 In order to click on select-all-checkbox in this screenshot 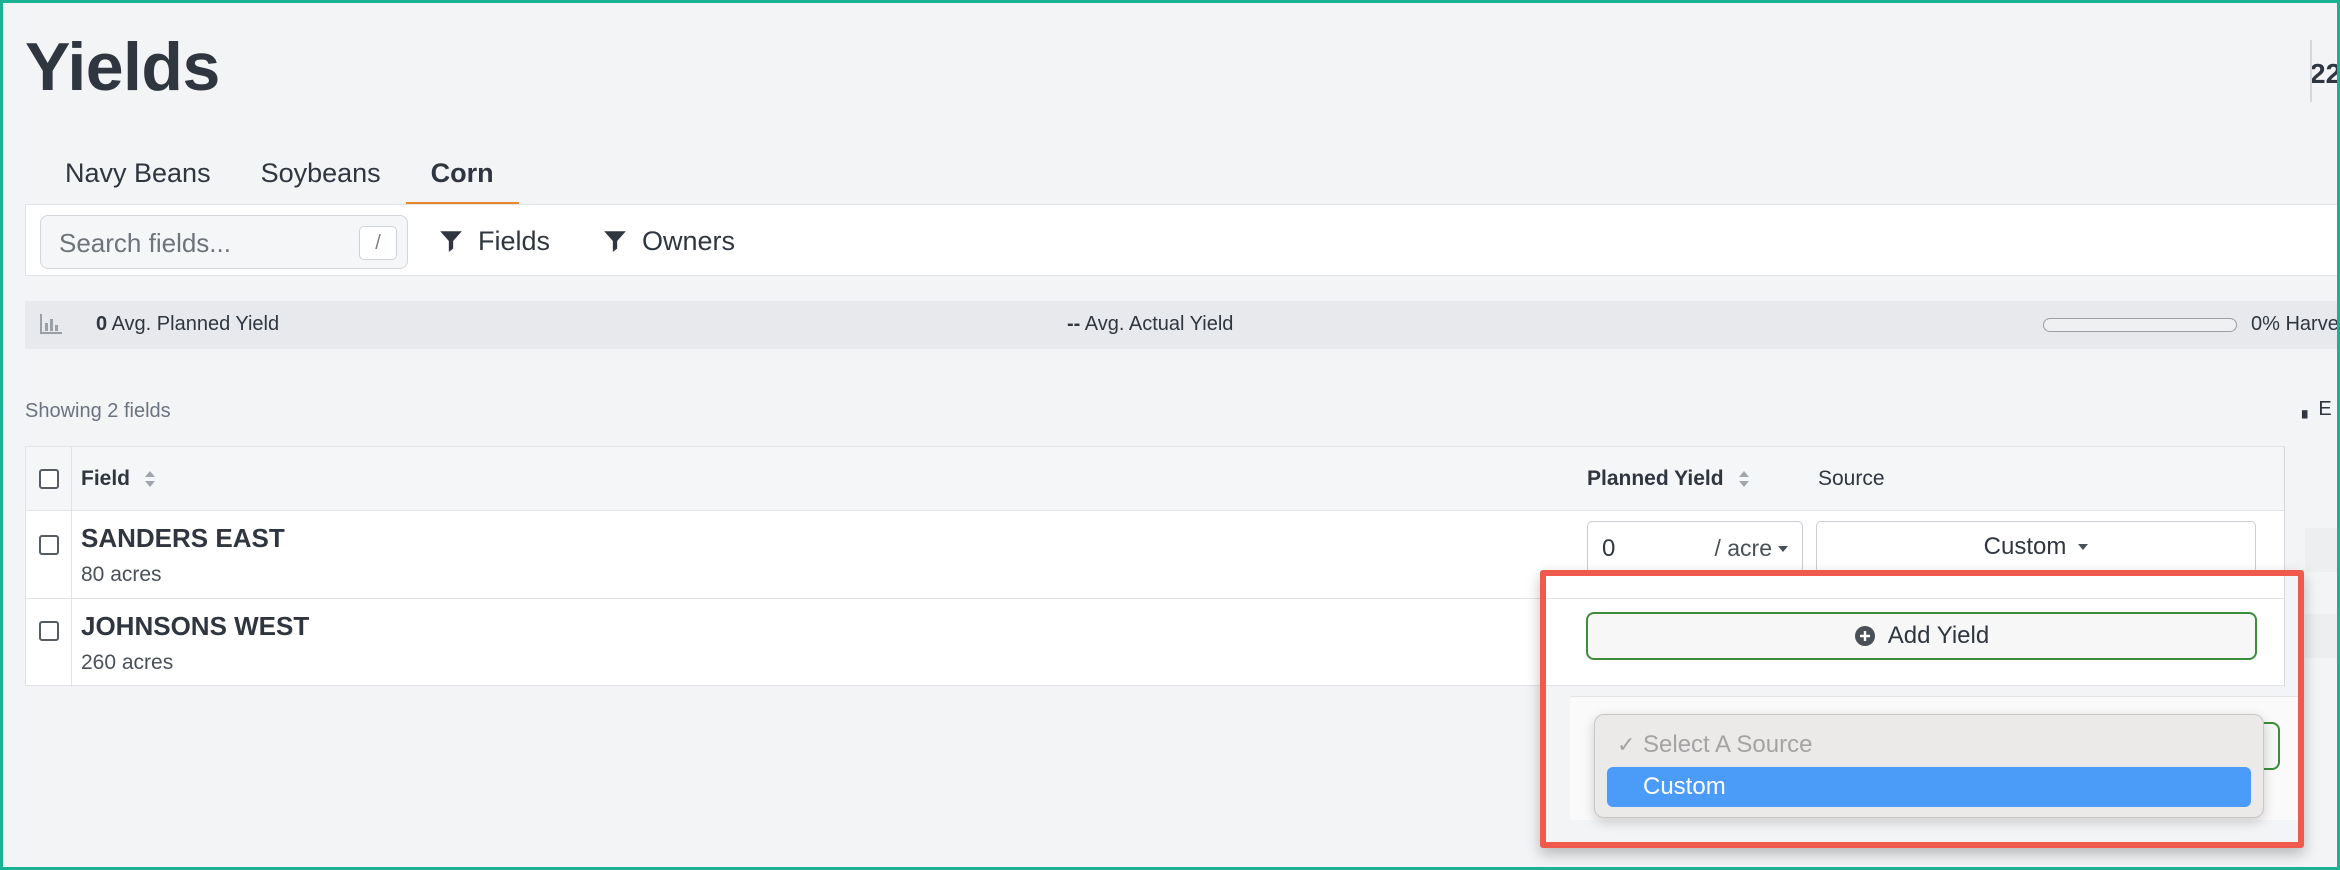, I will do `click(49, 479)`.